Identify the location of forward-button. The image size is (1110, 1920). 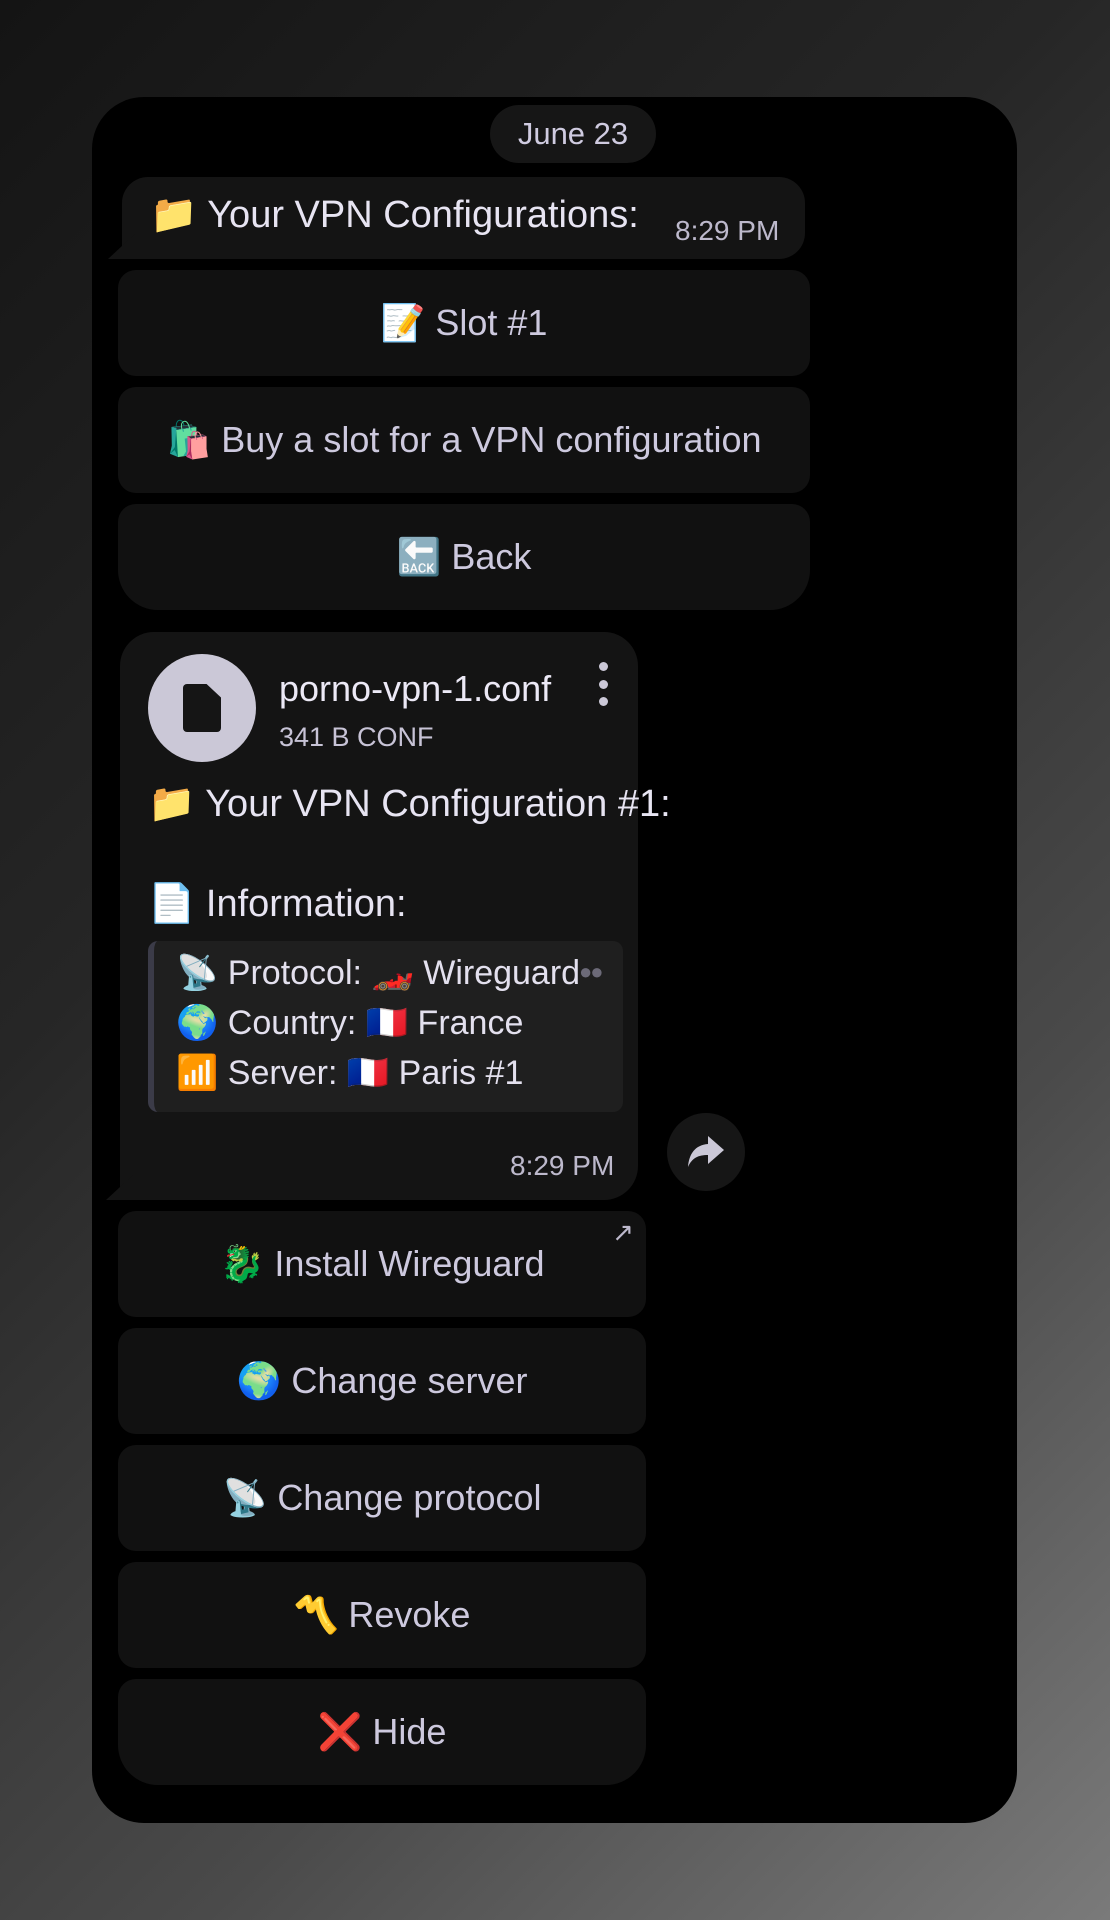
(706, 1152).